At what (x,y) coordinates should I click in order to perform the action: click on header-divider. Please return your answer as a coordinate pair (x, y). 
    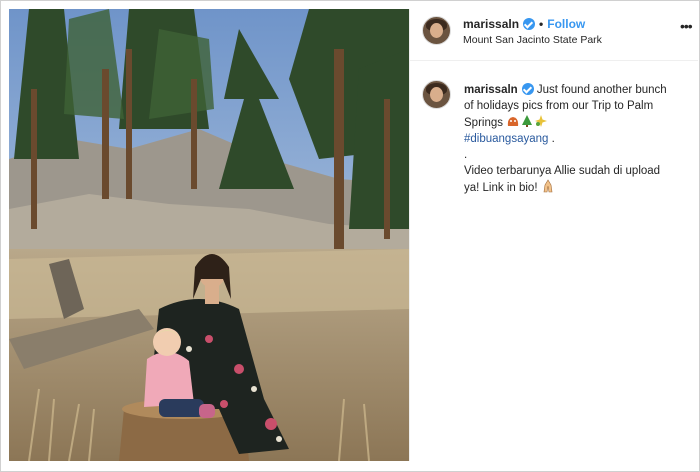
    Looking at the image, I should click on (554, 60).